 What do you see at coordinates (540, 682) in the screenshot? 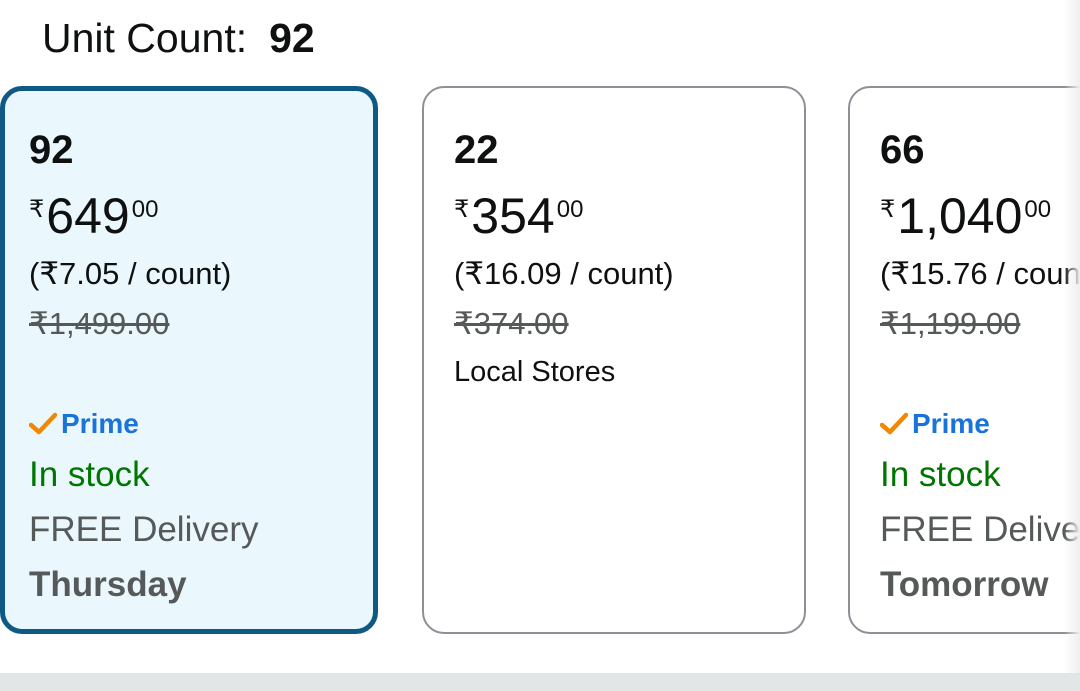
I see `bottom-divider` at bounding box center [540, 682].